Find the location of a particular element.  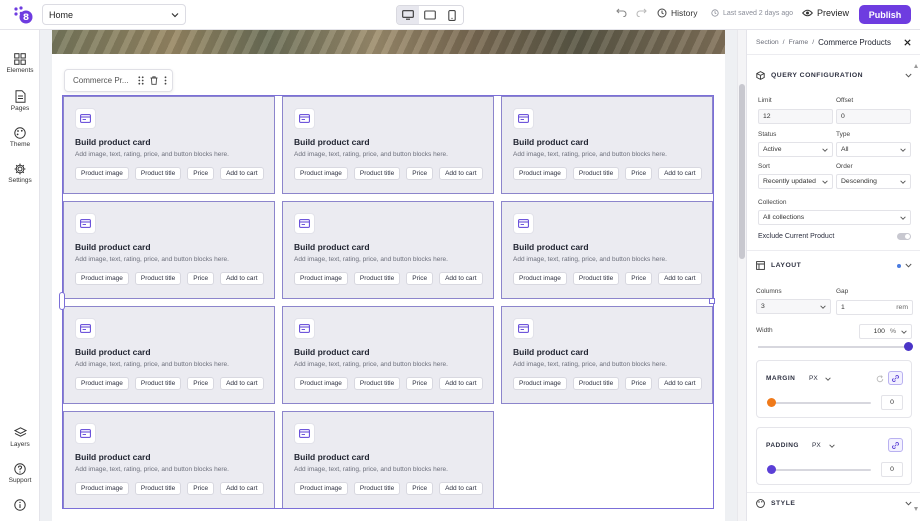

canvas-scrollbar is located at coordinates (741, 275).